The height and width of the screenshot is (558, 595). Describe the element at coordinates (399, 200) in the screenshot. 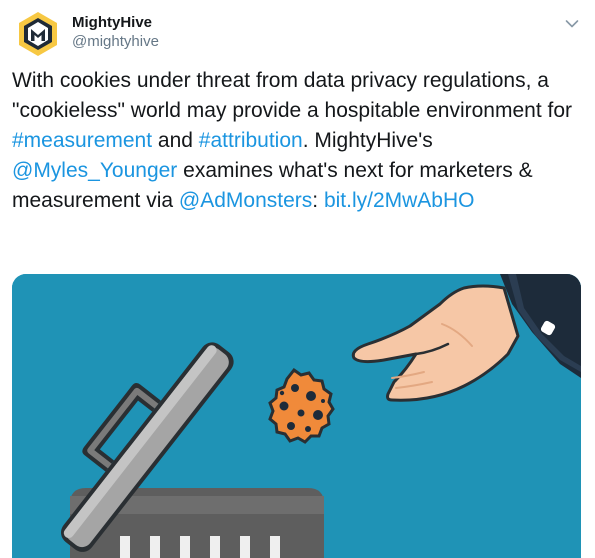

I see `url-link: bit.ly/2MwAbHO` at that location.